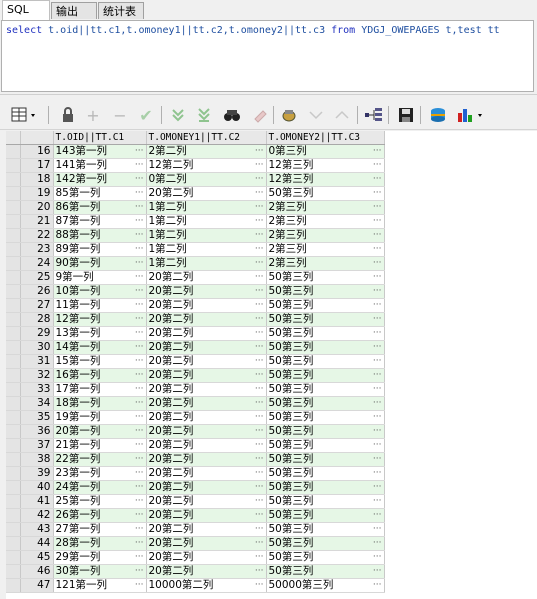 The width and height of the screenshot is (537, 599). I want to click on table-cell: 29第一列 ···, so click(100, 557).